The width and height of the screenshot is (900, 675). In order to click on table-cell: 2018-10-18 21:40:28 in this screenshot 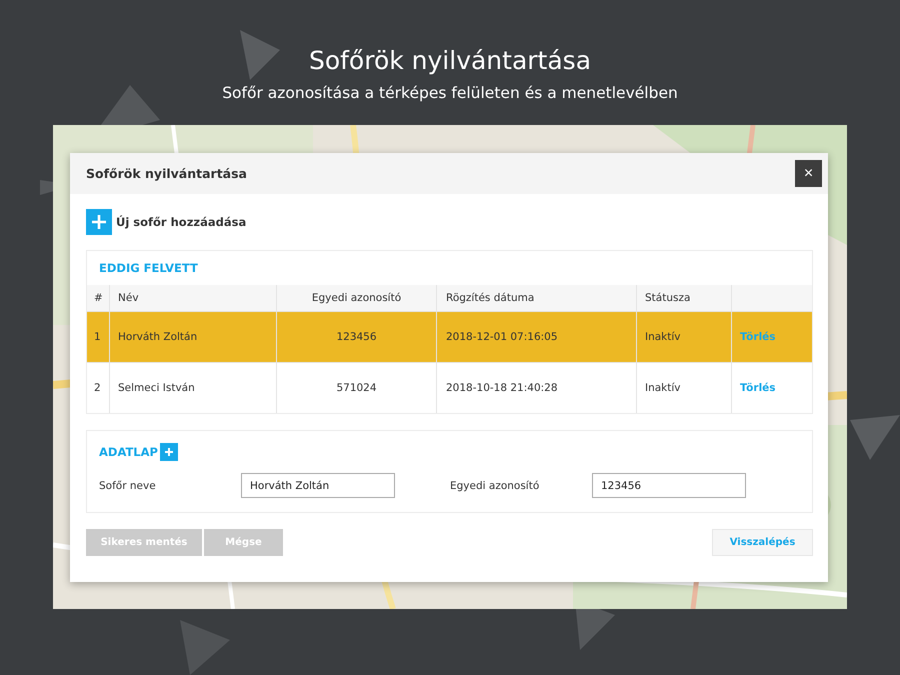, I will do `click(536, 387)`.